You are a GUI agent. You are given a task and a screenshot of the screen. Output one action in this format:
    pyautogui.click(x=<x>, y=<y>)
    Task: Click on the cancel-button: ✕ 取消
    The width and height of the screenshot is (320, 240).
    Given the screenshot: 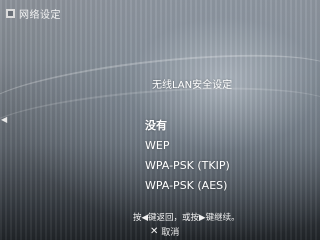 What is the action you would take?
    pyautogui.click(x=164, y=231)
    